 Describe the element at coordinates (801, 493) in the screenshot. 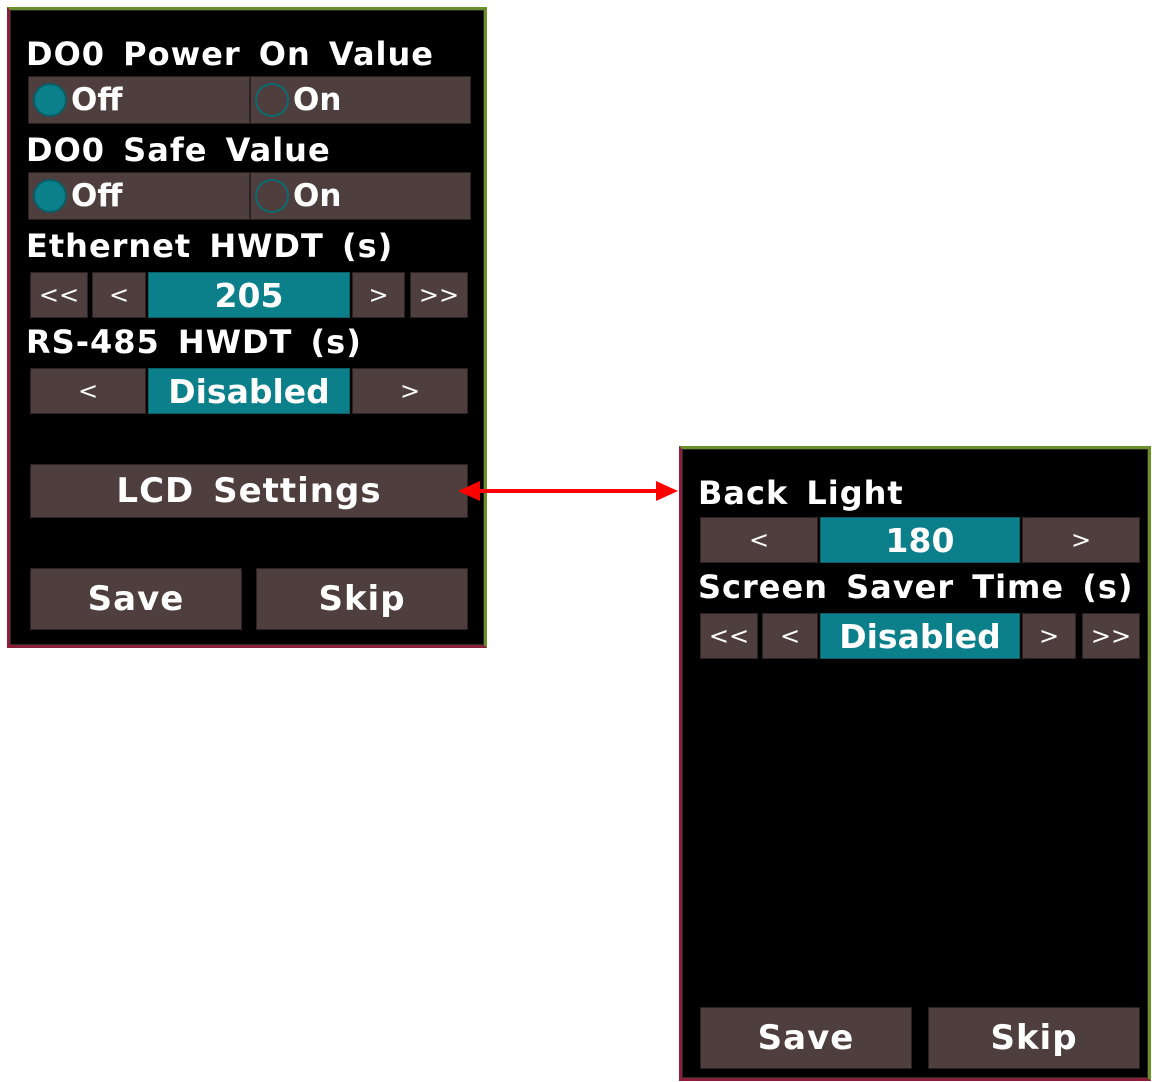

I see `back-light-label: Back Light` at that location.